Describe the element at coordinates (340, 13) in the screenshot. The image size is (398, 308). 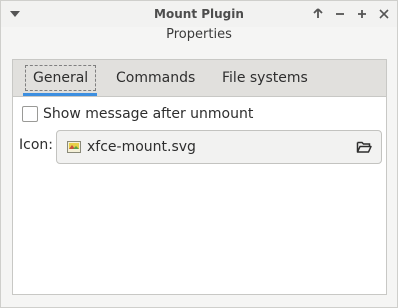
I see `minimize-icon` at that location.